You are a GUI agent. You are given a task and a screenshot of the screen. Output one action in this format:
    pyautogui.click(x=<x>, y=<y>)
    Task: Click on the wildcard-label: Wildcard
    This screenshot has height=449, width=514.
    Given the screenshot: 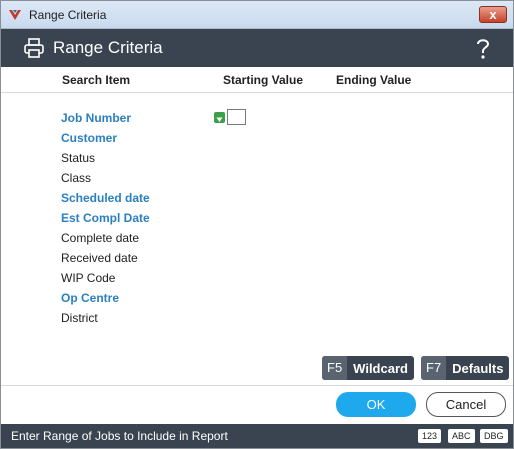 What is the action you would take?
    pyautogui.click(x=380, y=368)
    